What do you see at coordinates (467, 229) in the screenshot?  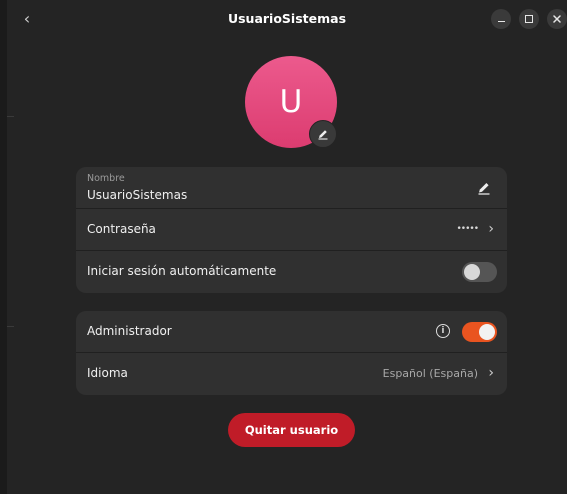 I see `password-mask: •••••` at bounding box center [467, 229].